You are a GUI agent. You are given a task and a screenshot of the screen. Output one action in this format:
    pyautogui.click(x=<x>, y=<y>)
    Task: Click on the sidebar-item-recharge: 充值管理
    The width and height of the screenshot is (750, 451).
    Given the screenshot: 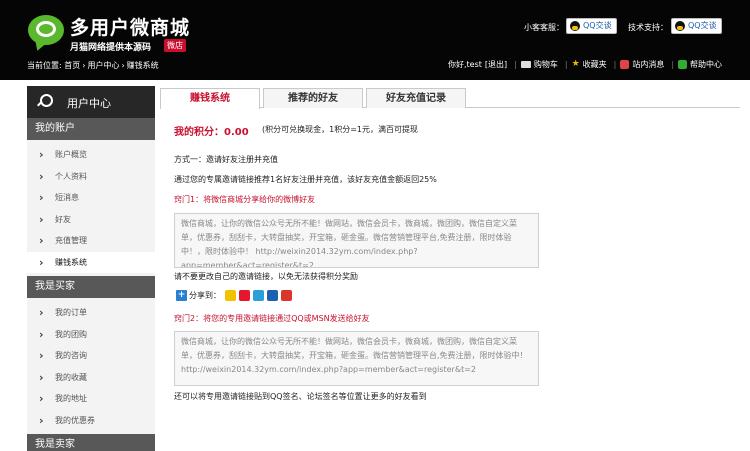 What is the action you would take?
    pyautogui.click(x=91, y=241)
    